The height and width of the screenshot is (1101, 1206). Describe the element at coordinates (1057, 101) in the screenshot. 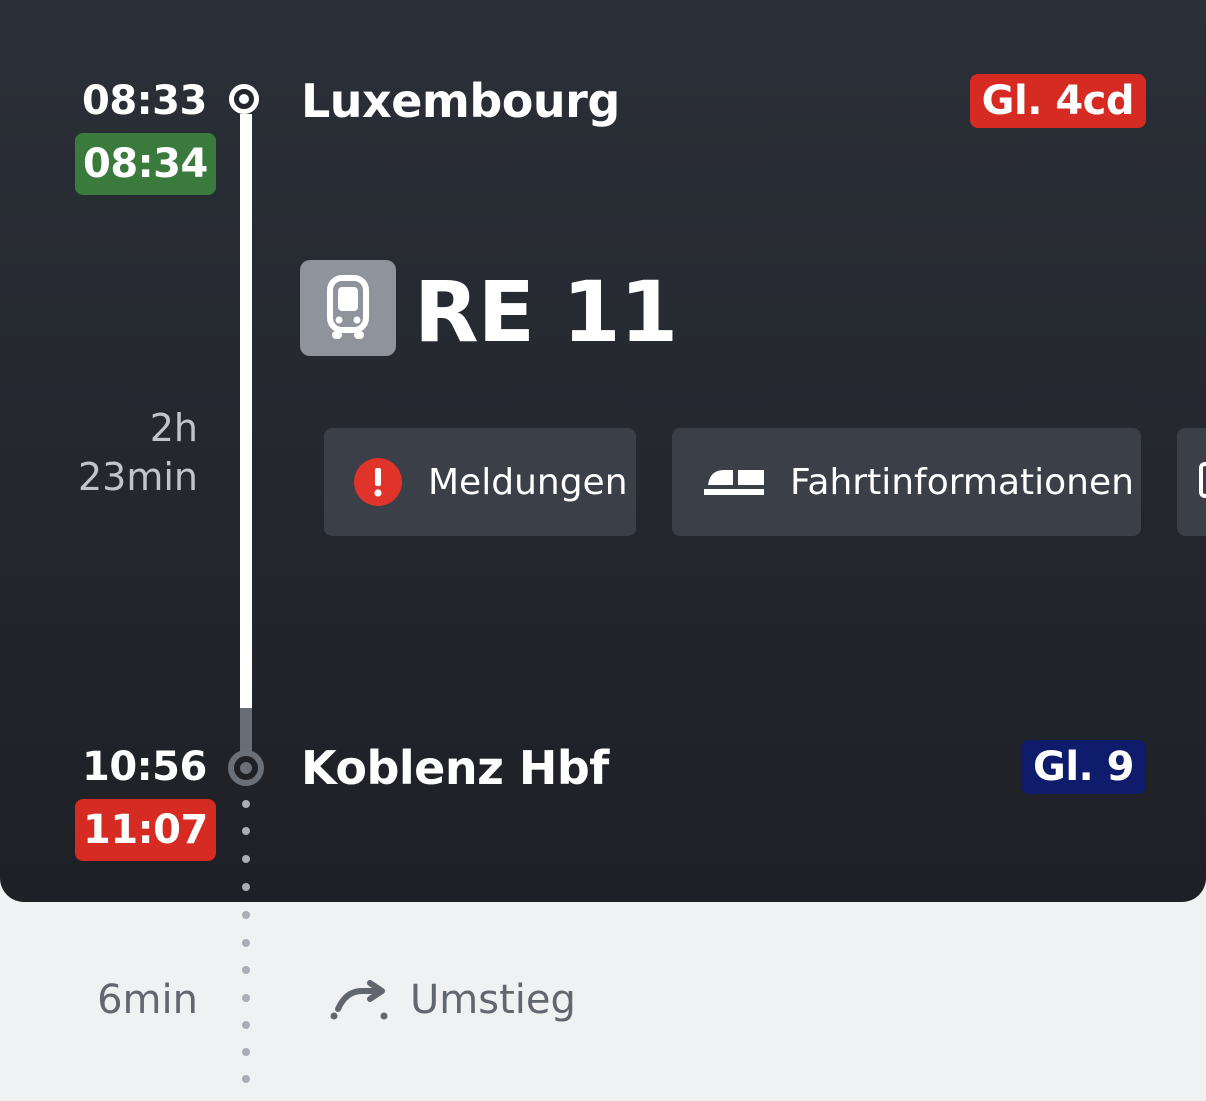

I see `departure-platform-badge: Gl. 4cd` at that location.